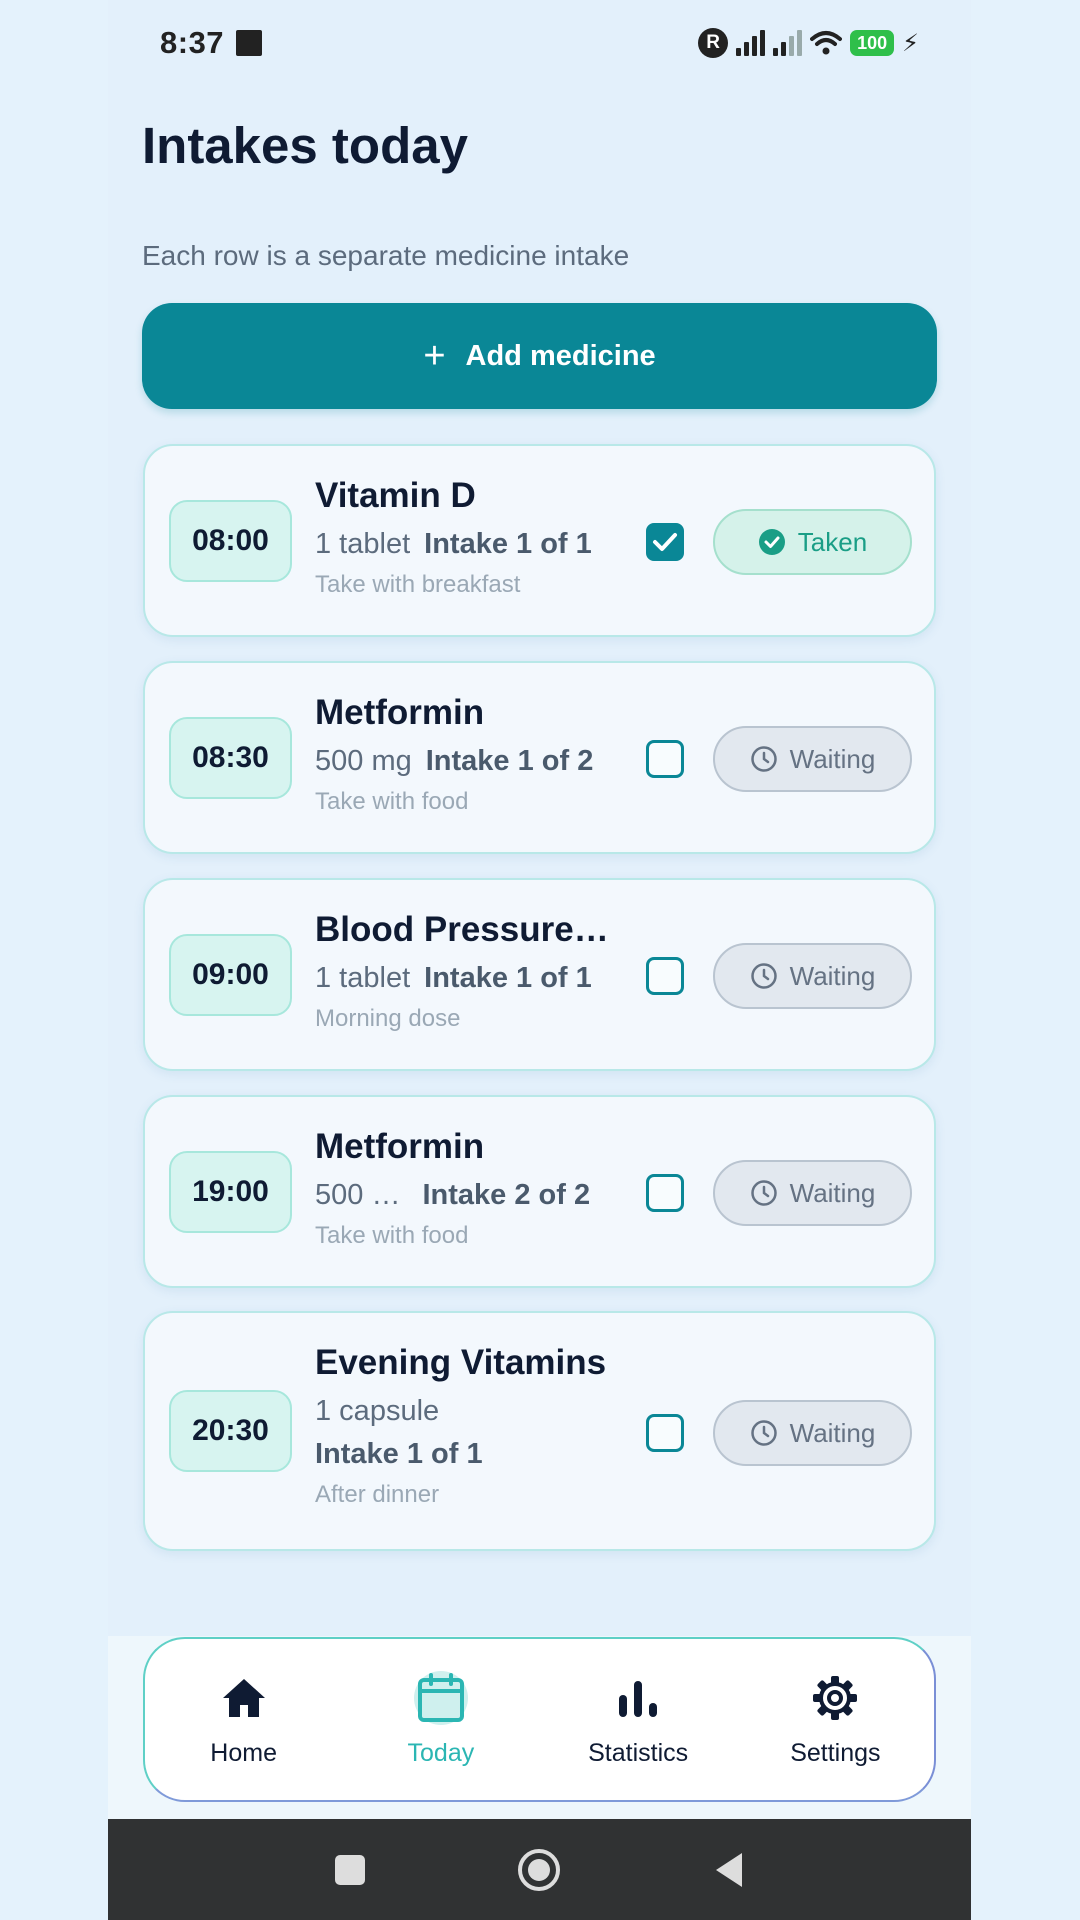 Image resolution: width=1080 pixels, height=1920 pixels. What do you see at coordinates (377, 1411) in the screenshot?
I see `medicine-dose: 1 capsule` at bounding box center [377, 1411].